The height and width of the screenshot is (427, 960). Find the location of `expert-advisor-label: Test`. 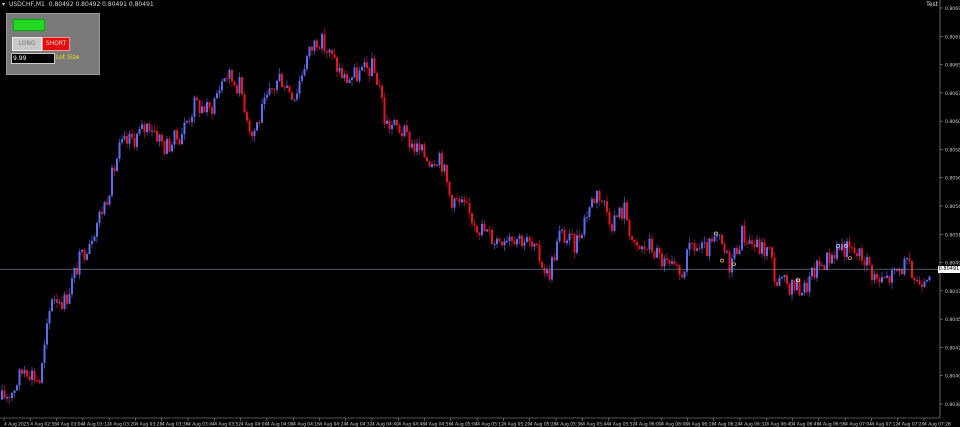

expert-advisor-label: Test is located at coordinates (932, 5).